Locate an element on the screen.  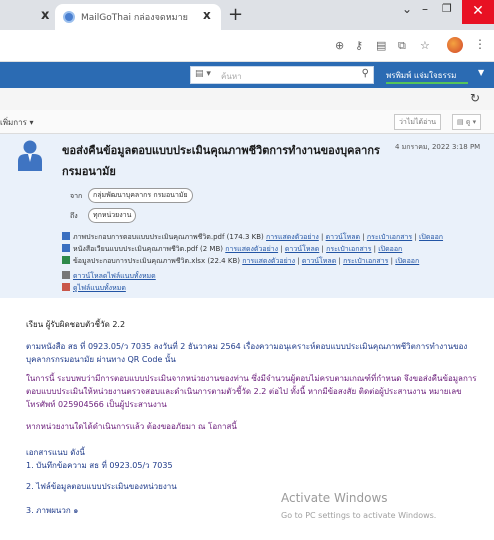
browser-toolbar: ⊕ ⚷ ▤ ⧉ ☆ ⋮ is located at coordinates (247, 46).